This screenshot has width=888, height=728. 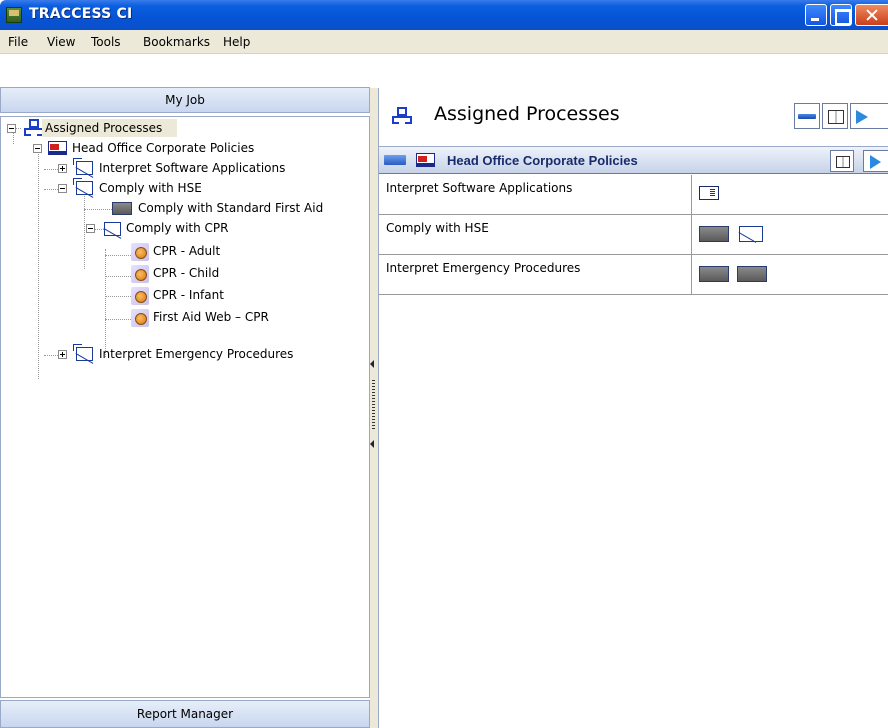 I want to click on section-book-button, so click(x=842, y=161).